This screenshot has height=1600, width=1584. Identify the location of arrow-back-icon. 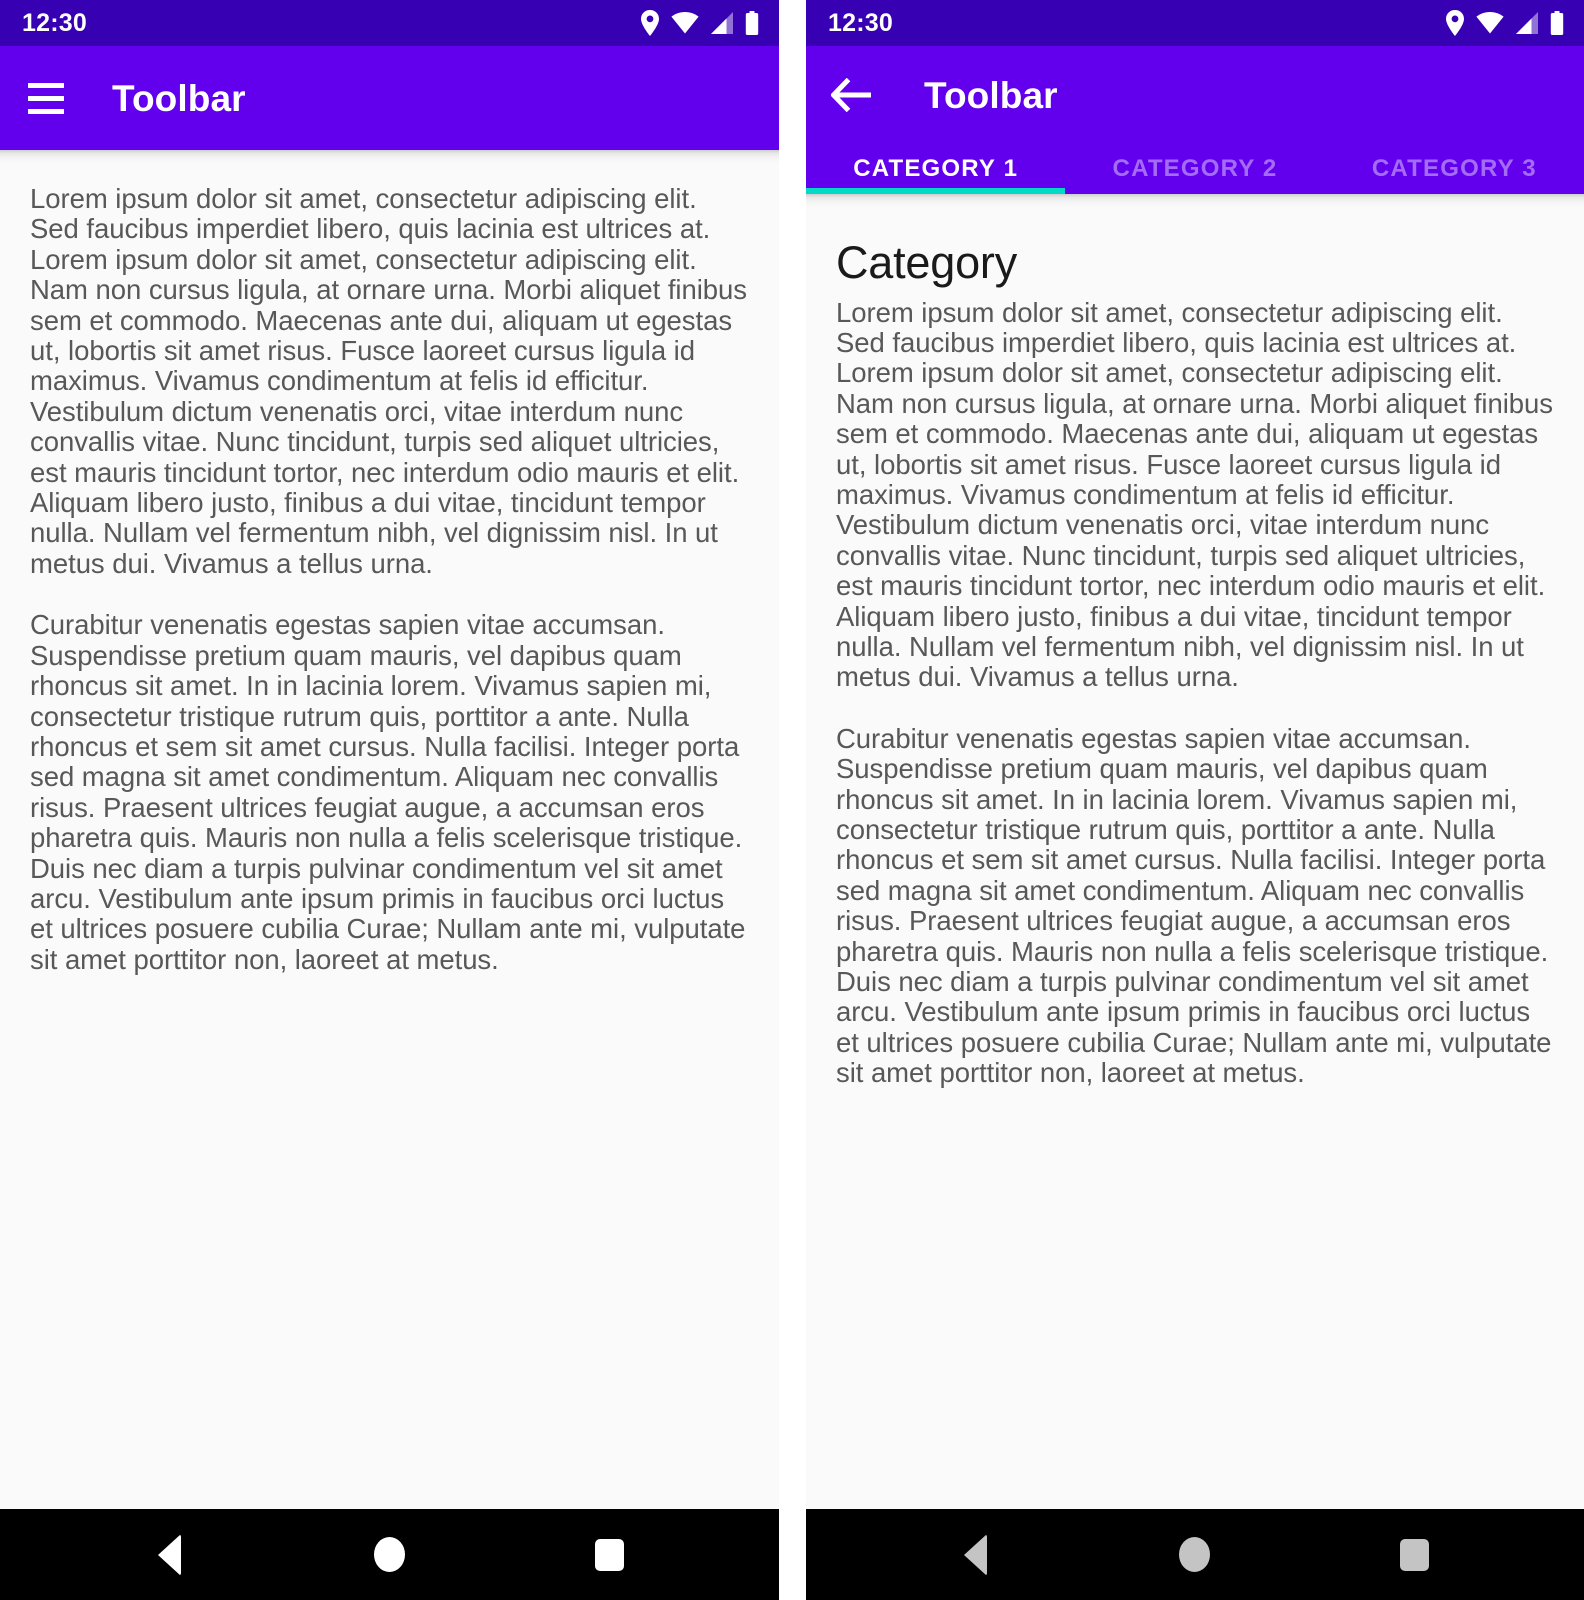
(852, 95).